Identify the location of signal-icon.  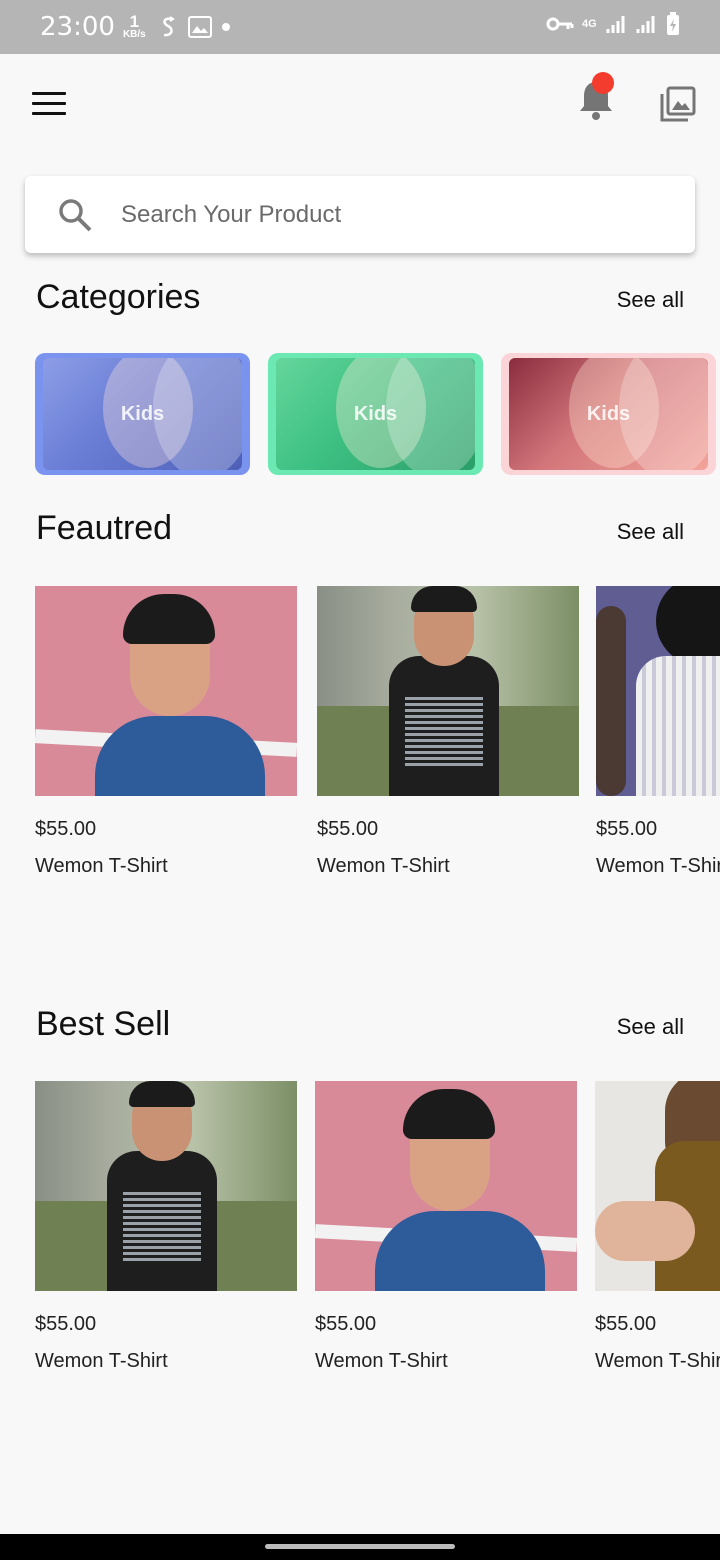
(615, 24).